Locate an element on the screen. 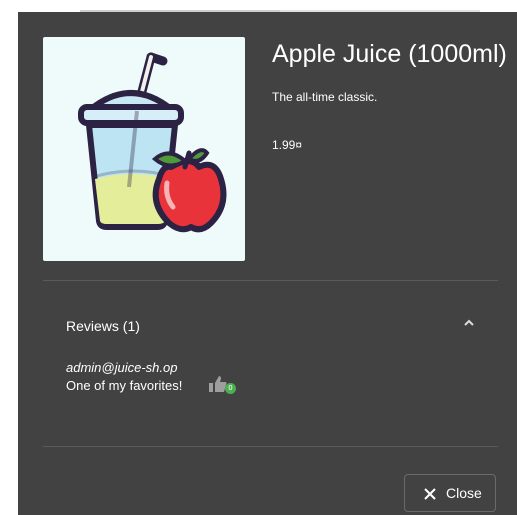 The height and width of the screenshot is (515, 517). like-count-badge: 0 is located at coordinates (230, 388).